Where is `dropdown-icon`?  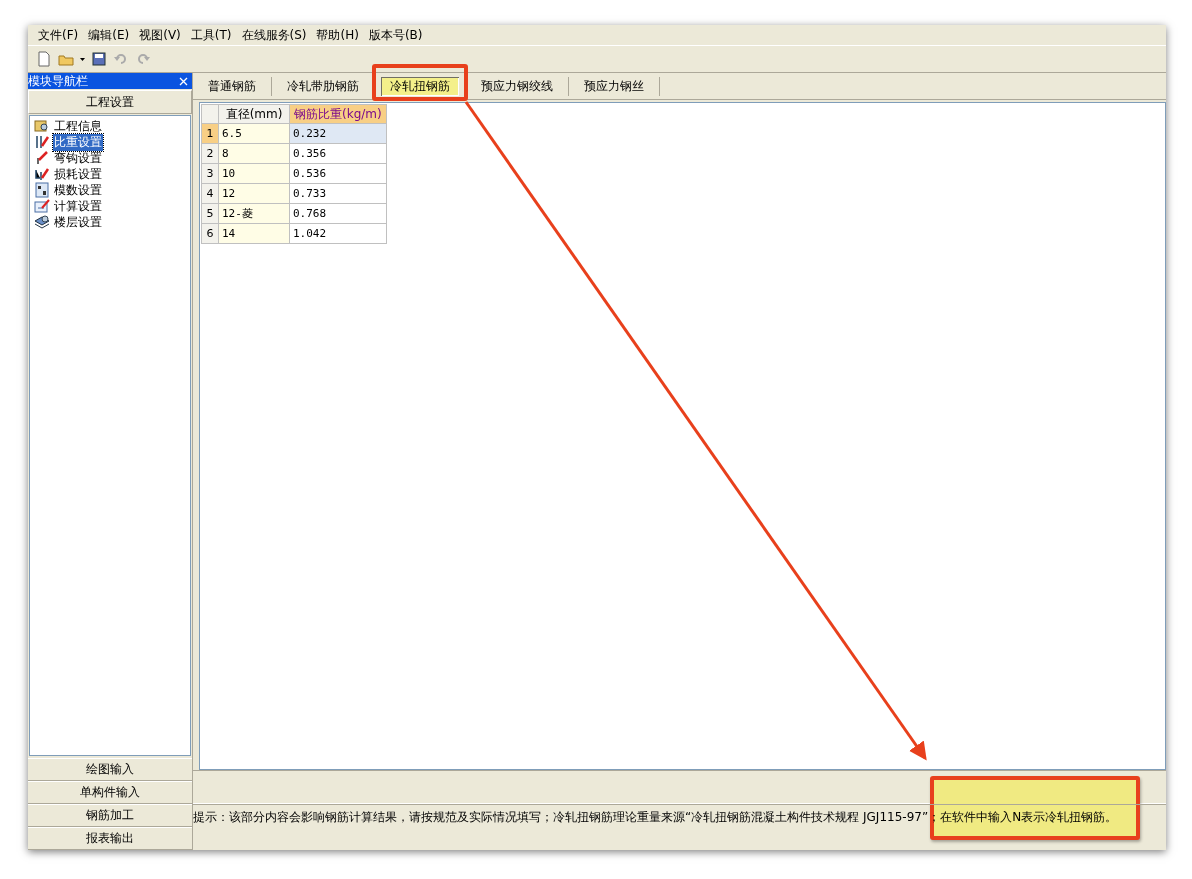
dropdown-icon is located at coordinates (82, 59).